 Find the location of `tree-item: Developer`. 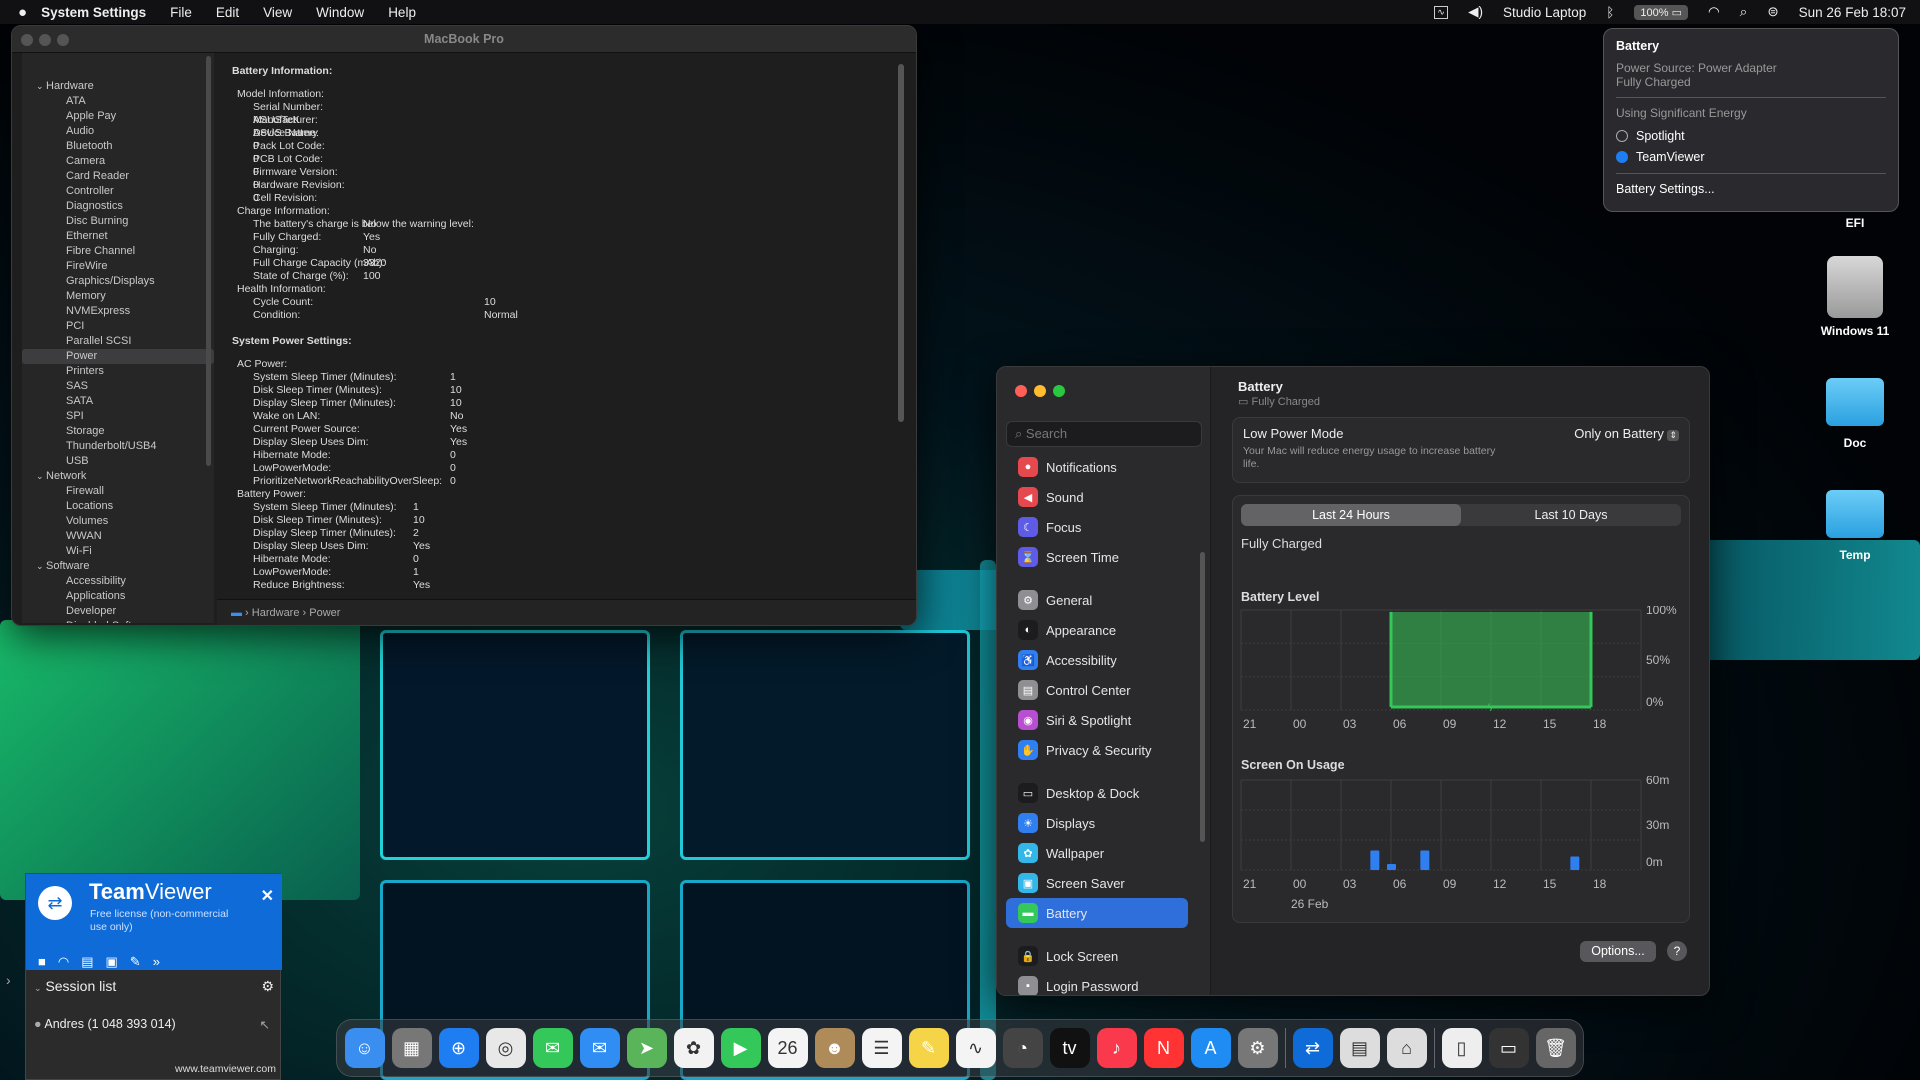

tree-item: Developer is located at coordinates (118, 611).